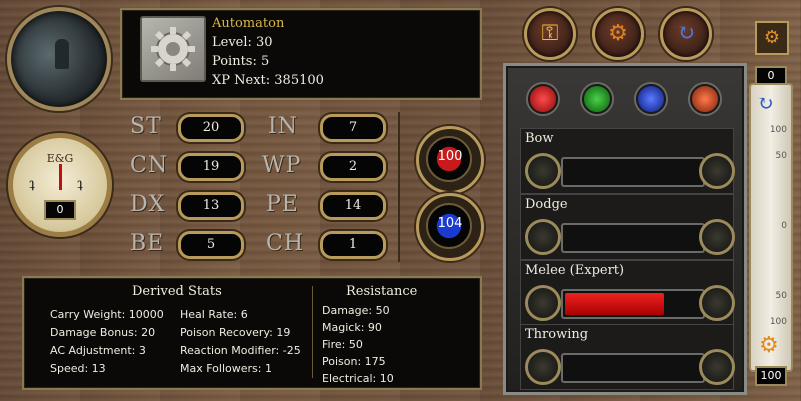  I want to click on skill-bow-bar, so click(633, 172).